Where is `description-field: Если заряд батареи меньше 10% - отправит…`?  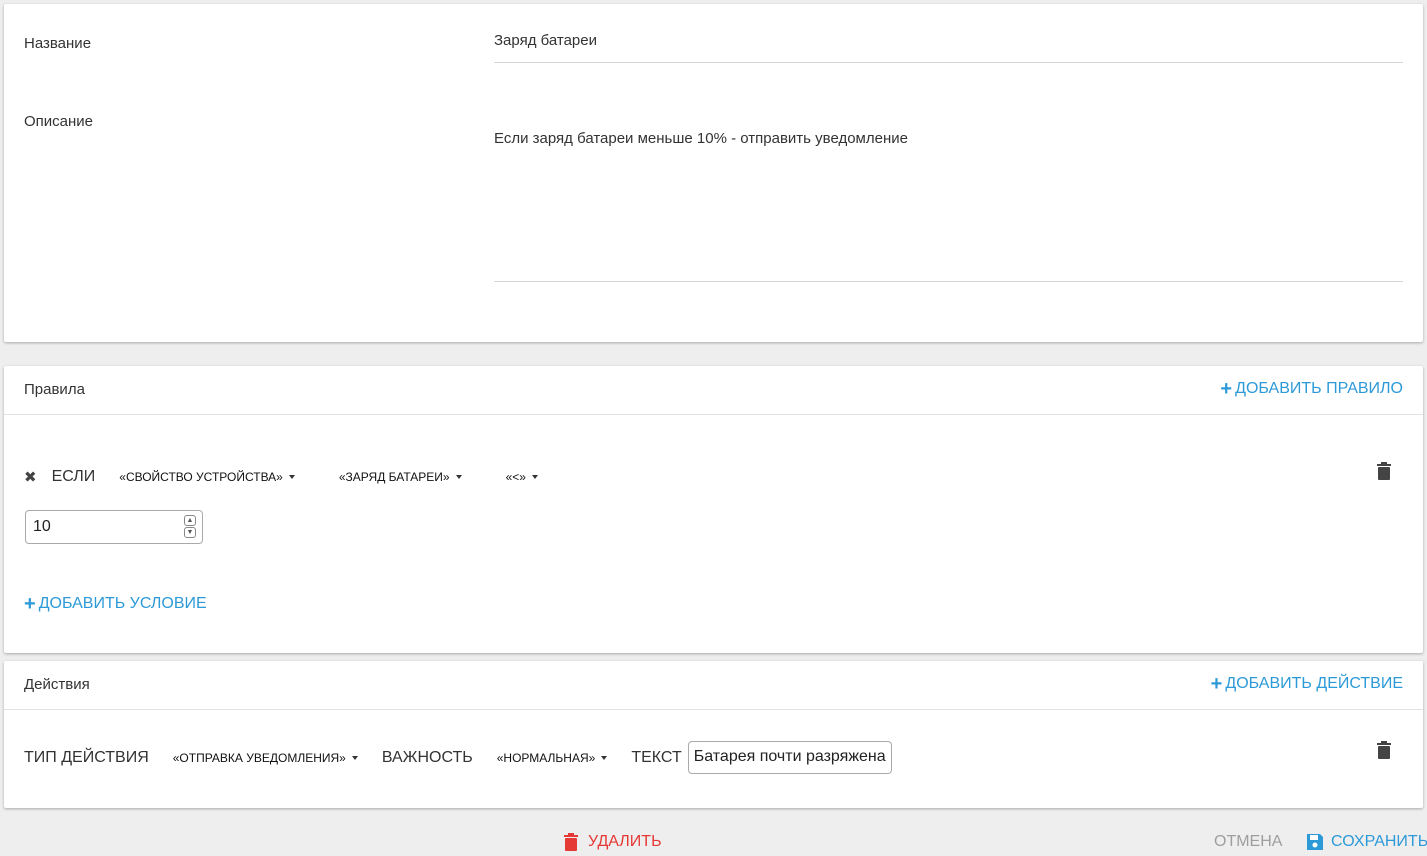 description-field: Если заряд батареи меньше 10% - отправит… is located at coordinates (948, 138).